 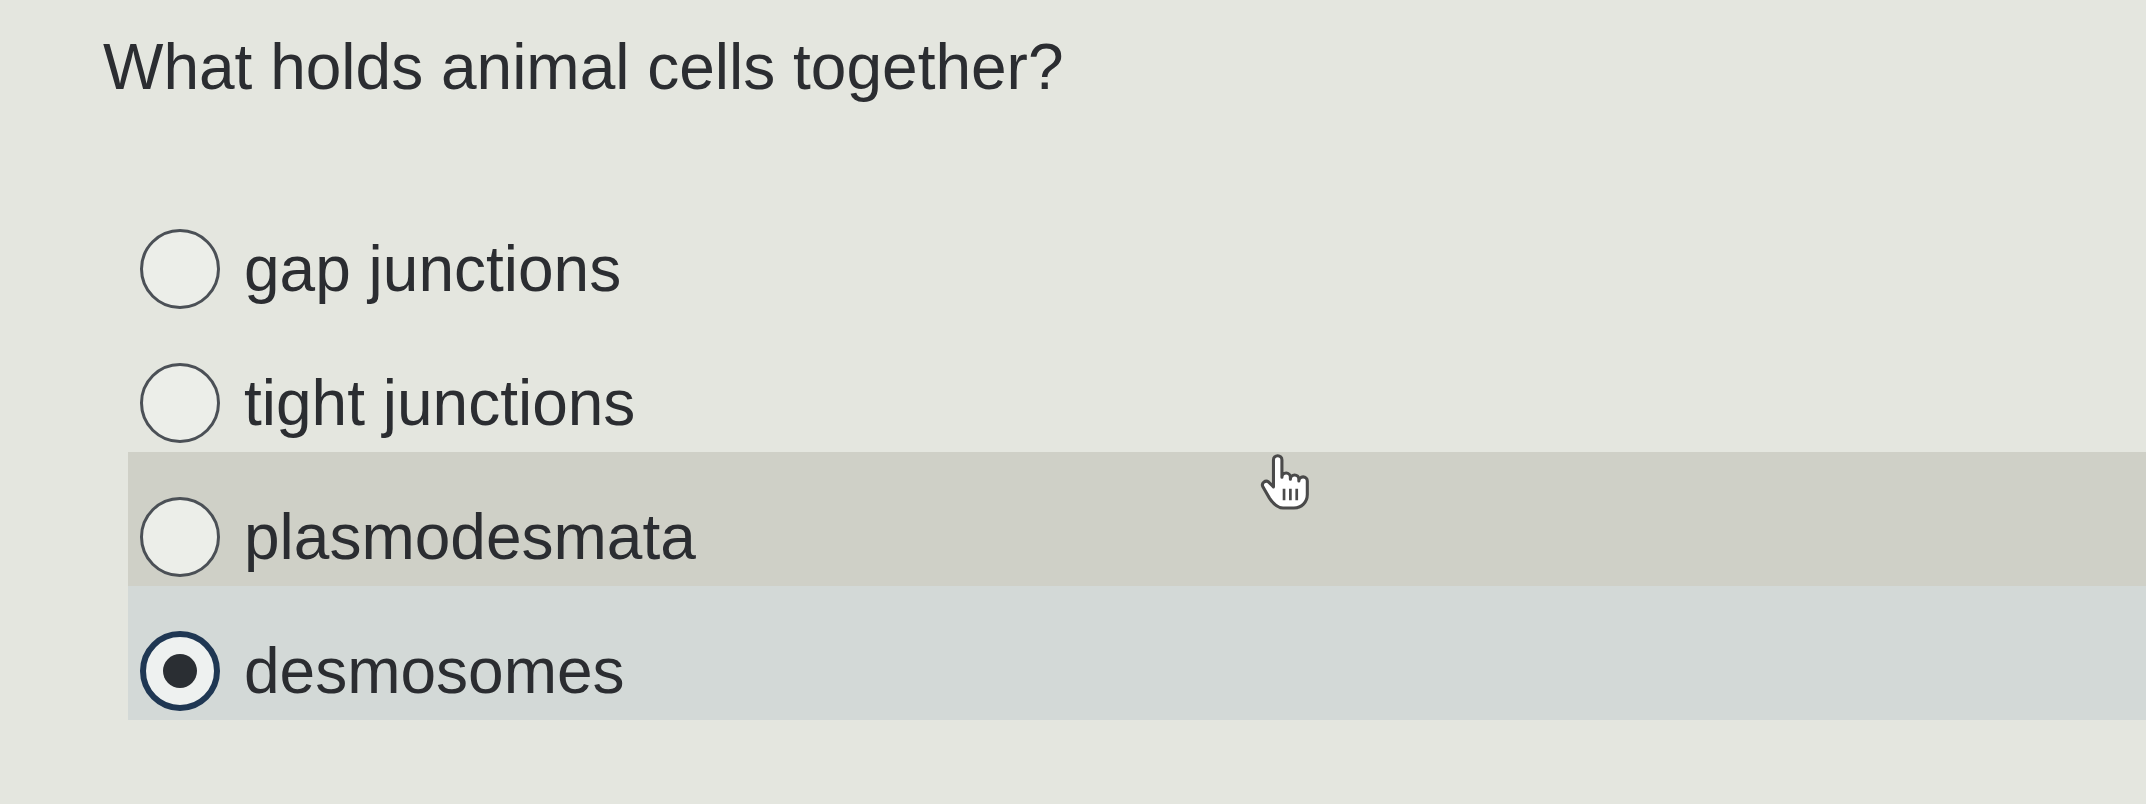 What do you see at coordinates (583, 67) in the screenshot?
I see `question-text: What holds animal cells together?` at bounding box center [583, 67].